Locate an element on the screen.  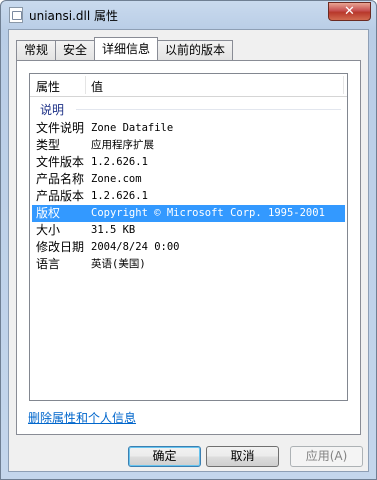
list-row-language: 语言 英语(美国) is located at coordinates (188, 264).